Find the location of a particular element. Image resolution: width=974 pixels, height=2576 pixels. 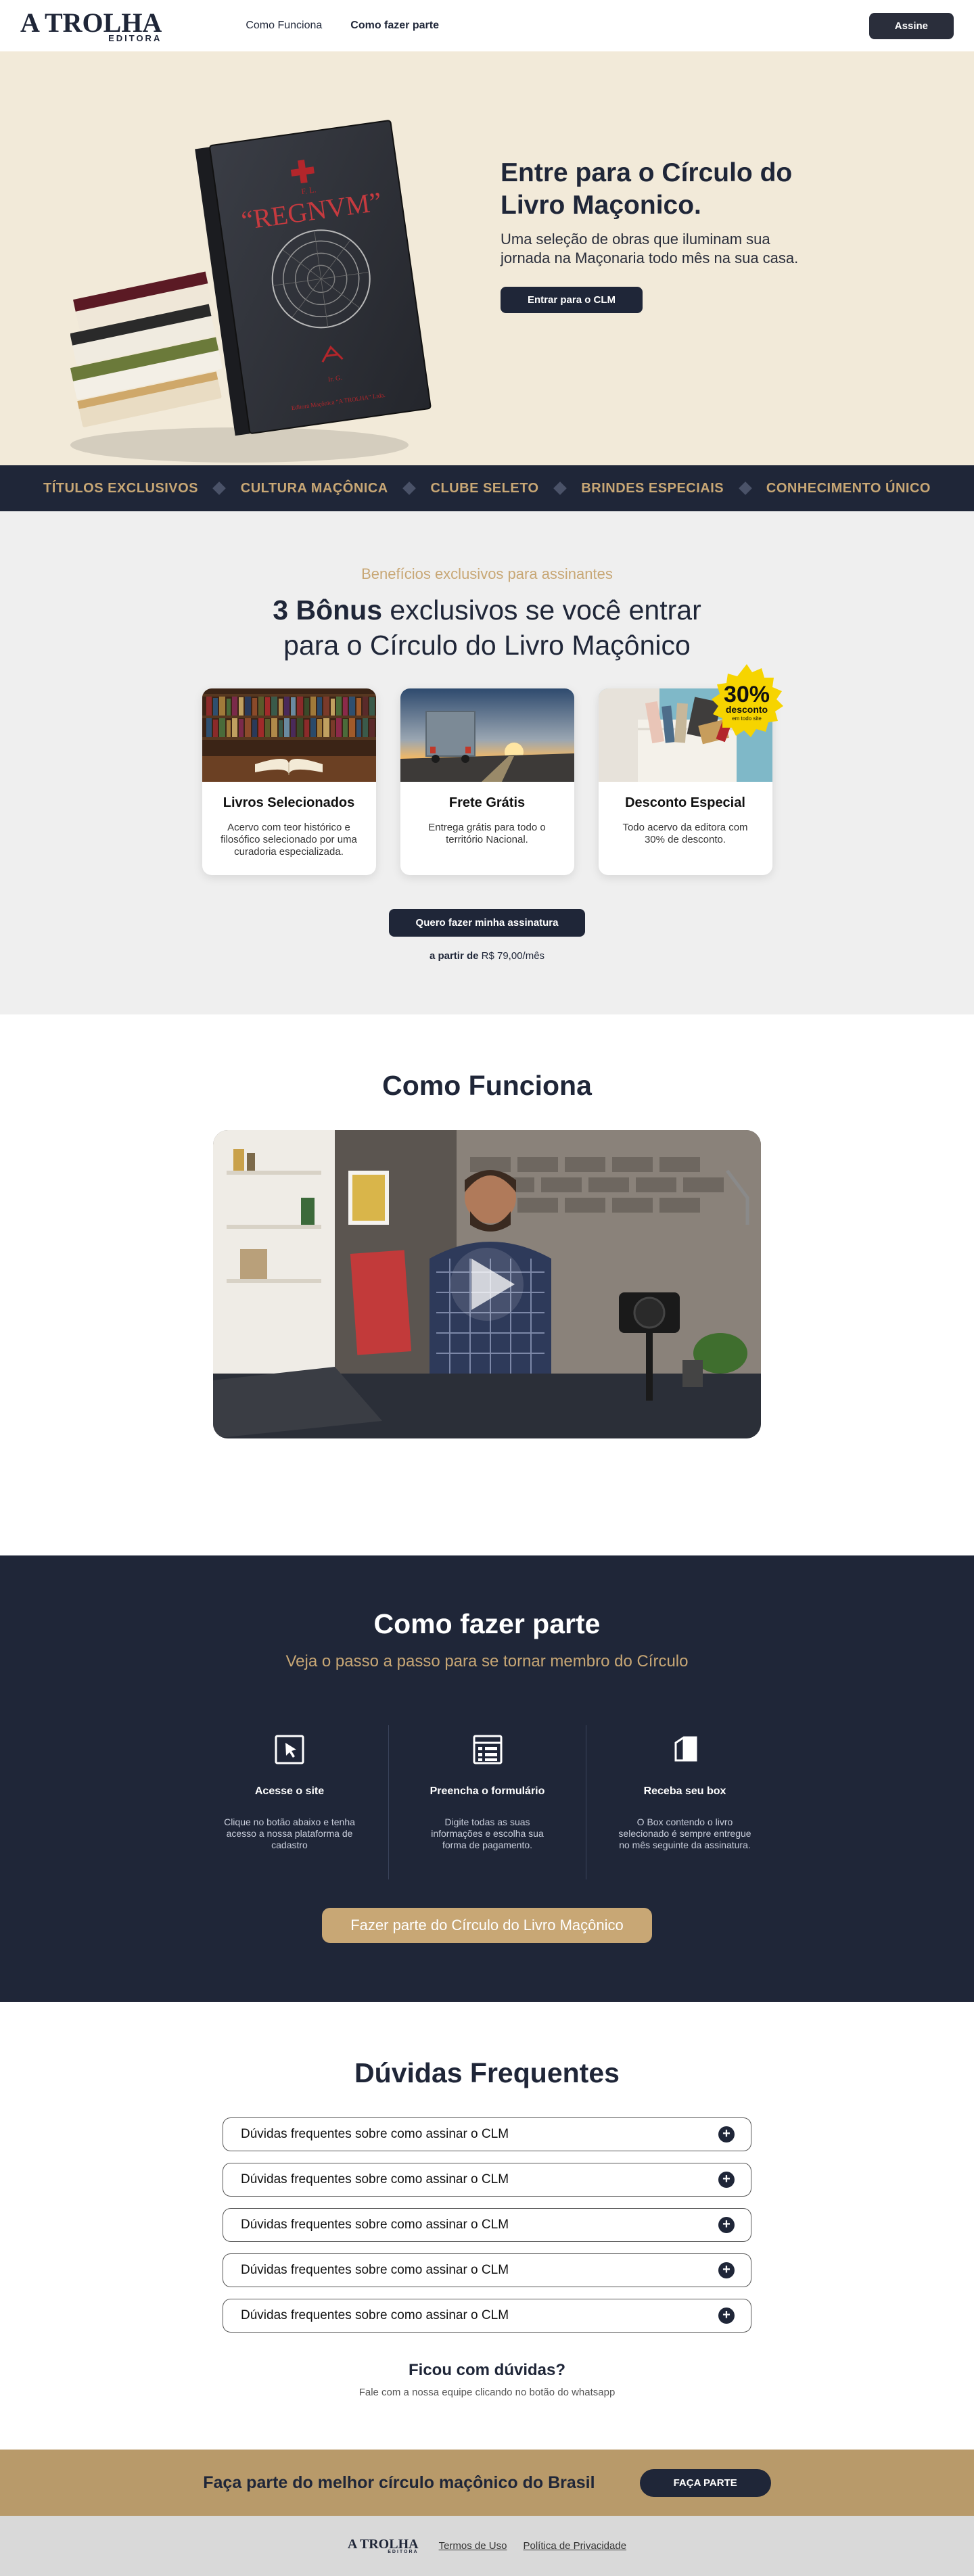

card-title: Livros Selecionados is located at coordinates (289, 802).